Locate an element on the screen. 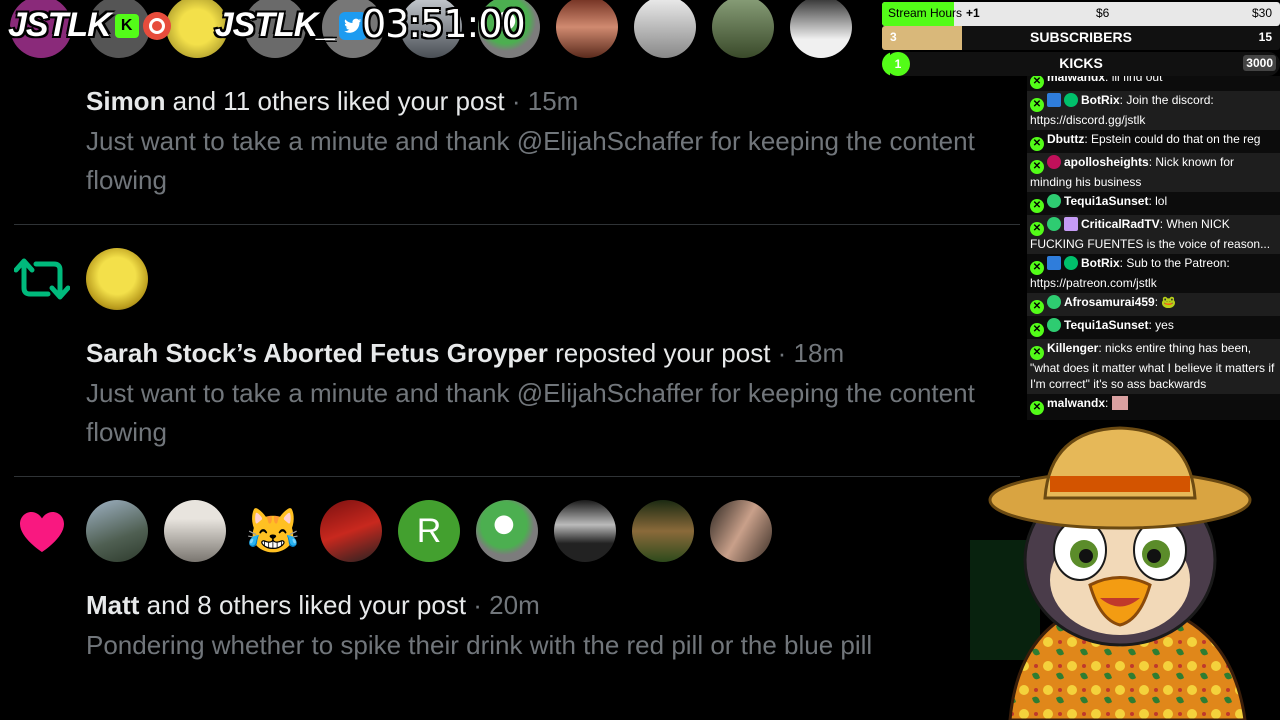 The width and height of the screenshot is (1280, 720). stream-hours-label: Stream Hours is located at coordinates (925, 13).